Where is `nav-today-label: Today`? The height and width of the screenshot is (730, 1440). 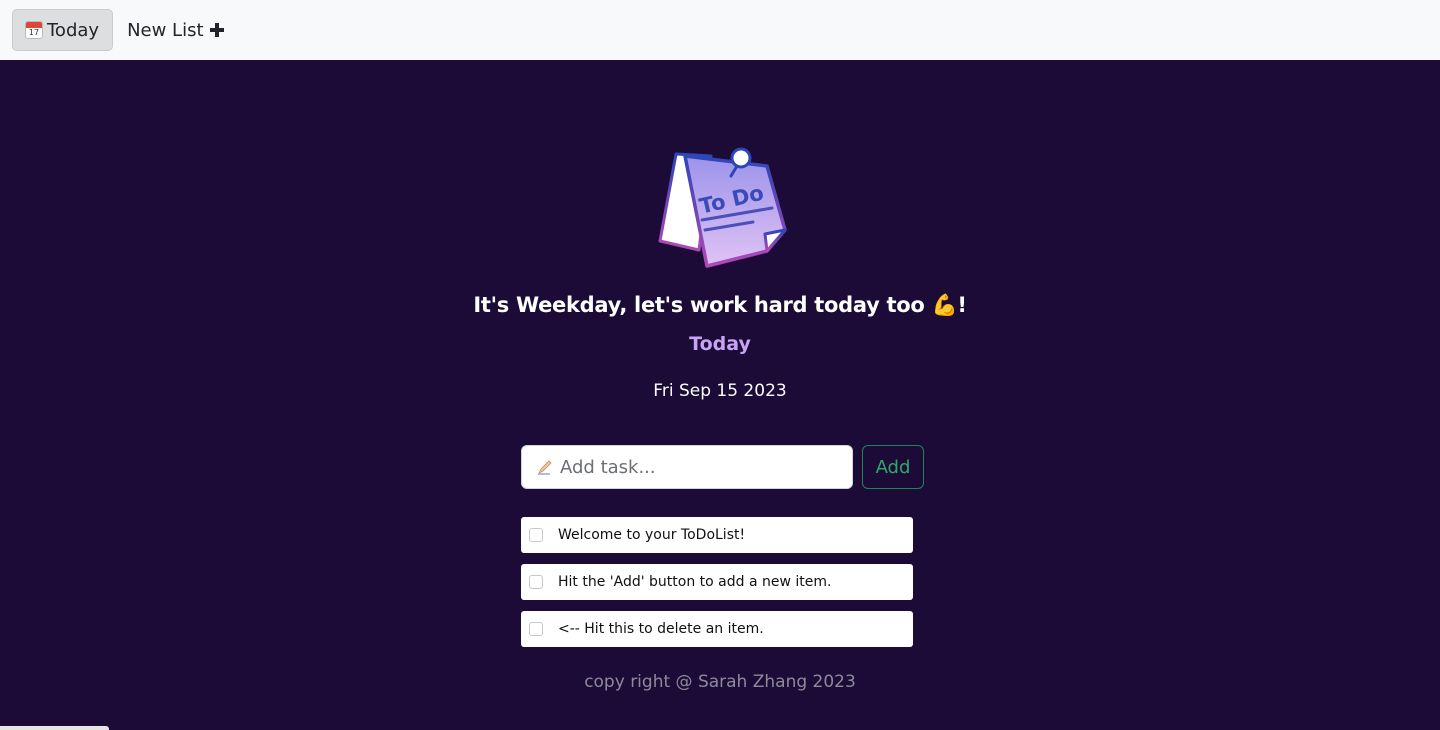
nav-today-label: Today is located at coordinates (73, 30).